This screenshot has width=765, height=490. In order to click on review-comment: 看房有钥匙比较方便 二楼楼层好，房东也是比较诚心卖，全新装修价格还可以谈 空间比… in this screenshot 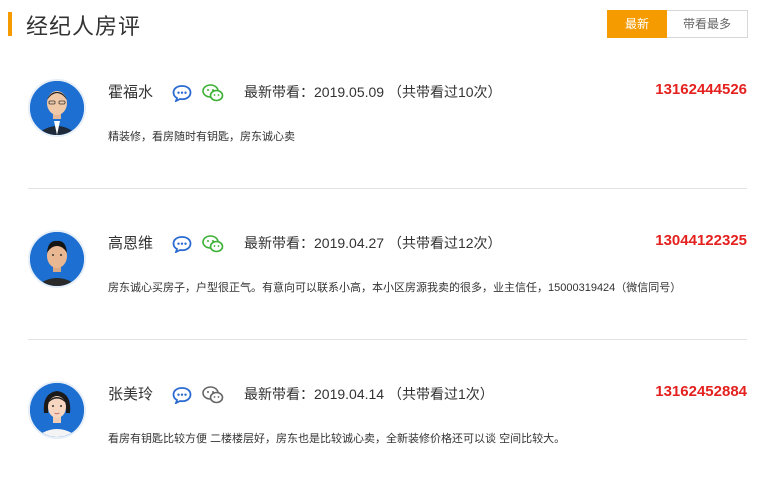, I will do `click(337, 439)`.